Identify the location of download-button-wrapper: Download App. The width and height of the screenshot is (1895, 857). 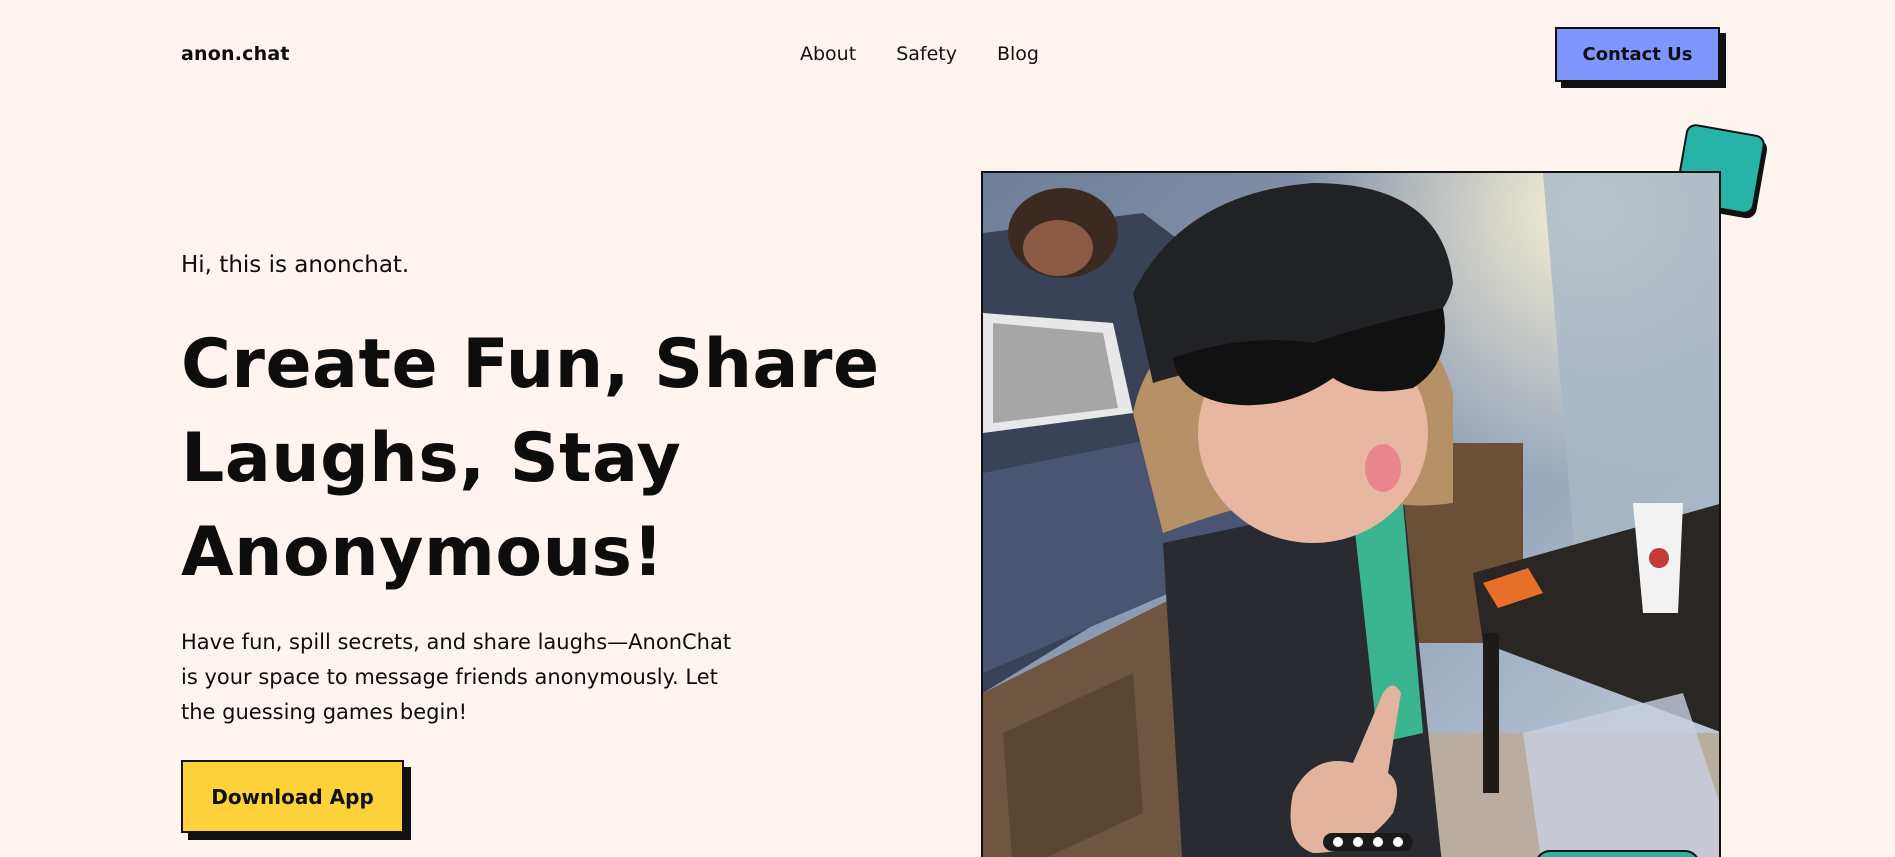
(296, 800).